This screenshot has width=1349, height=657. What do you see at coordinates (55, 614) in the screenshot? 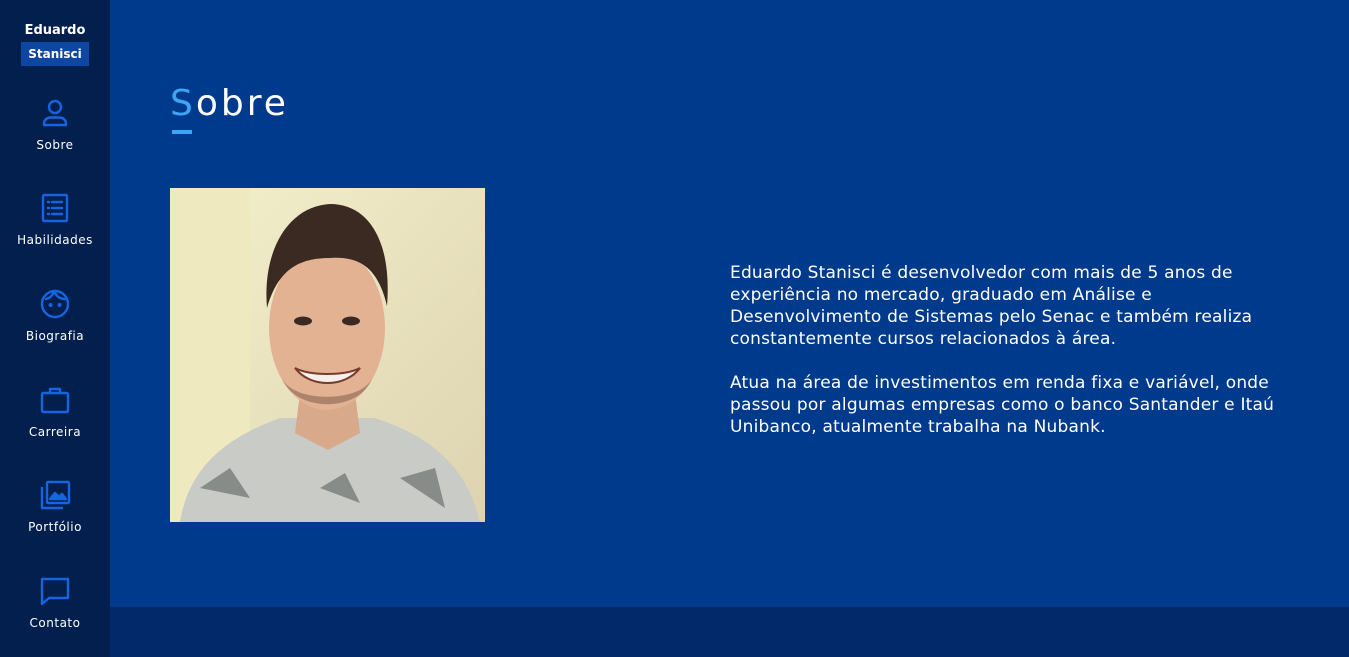
I see `sidebar-item-contato: Contato` at bounding box center [55, 614].